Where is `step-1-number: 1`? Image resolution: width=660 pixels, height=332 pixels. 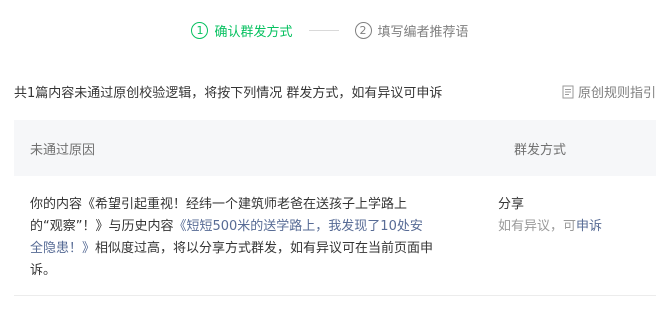
step-1-number: 1 is located at coordinates (200, 30).